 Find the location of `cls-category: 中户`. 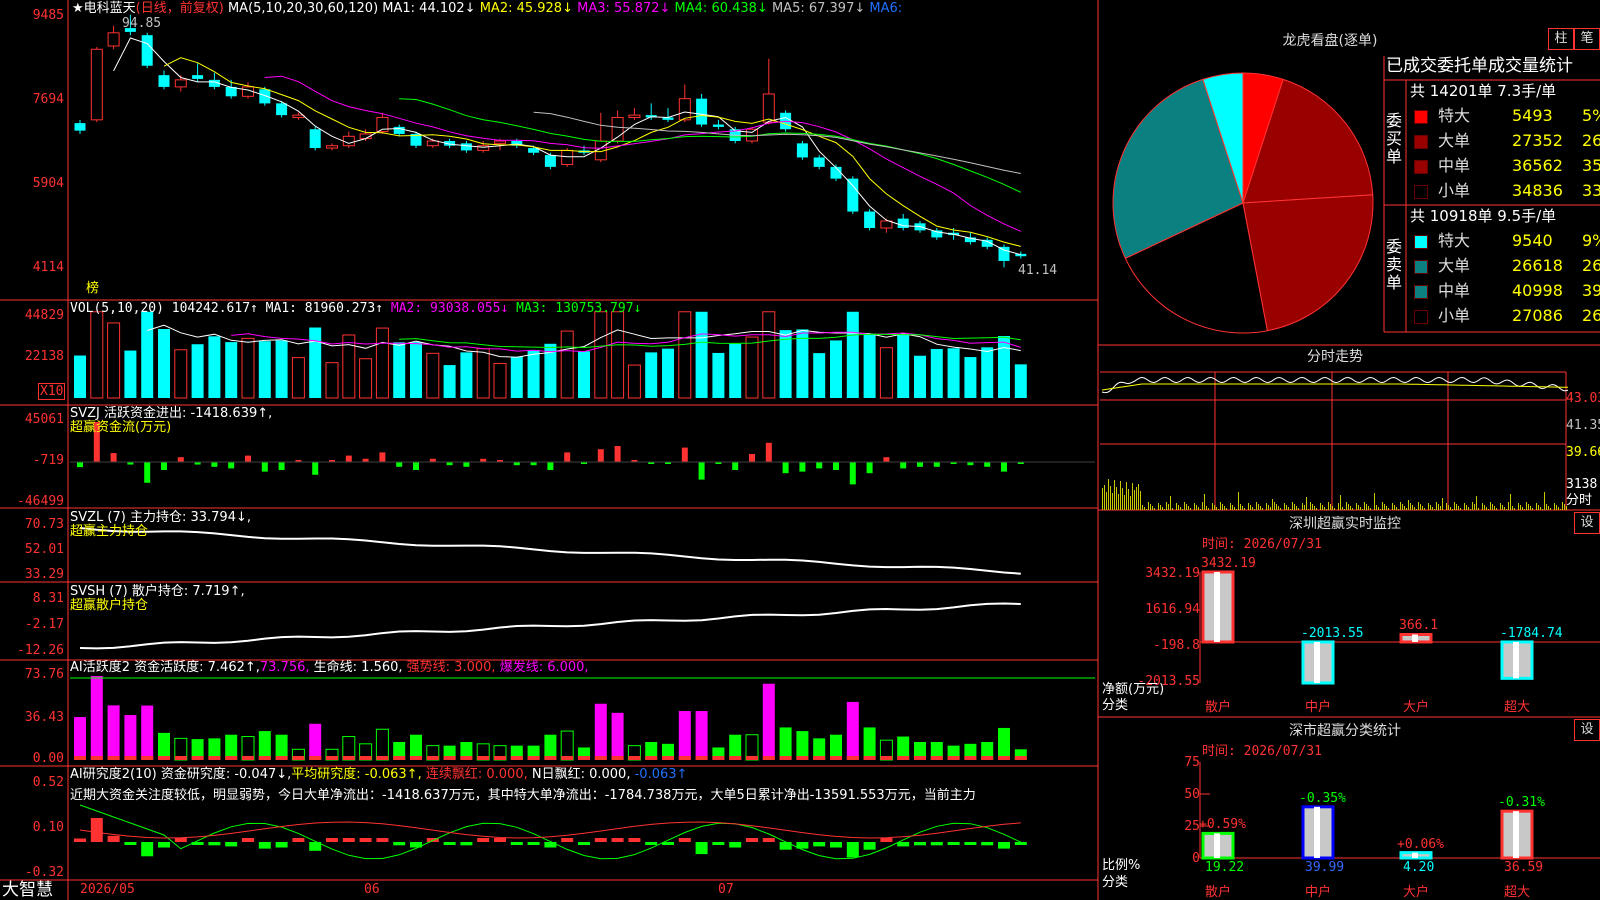

cls-category: 中户 is located at coordinates (1318, 892).